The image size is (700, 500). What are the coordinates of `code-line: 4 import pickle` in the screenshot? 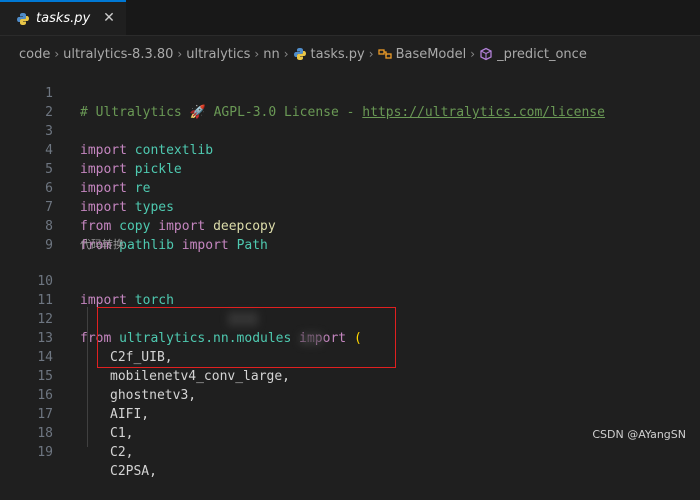 It's located at (350, 149).